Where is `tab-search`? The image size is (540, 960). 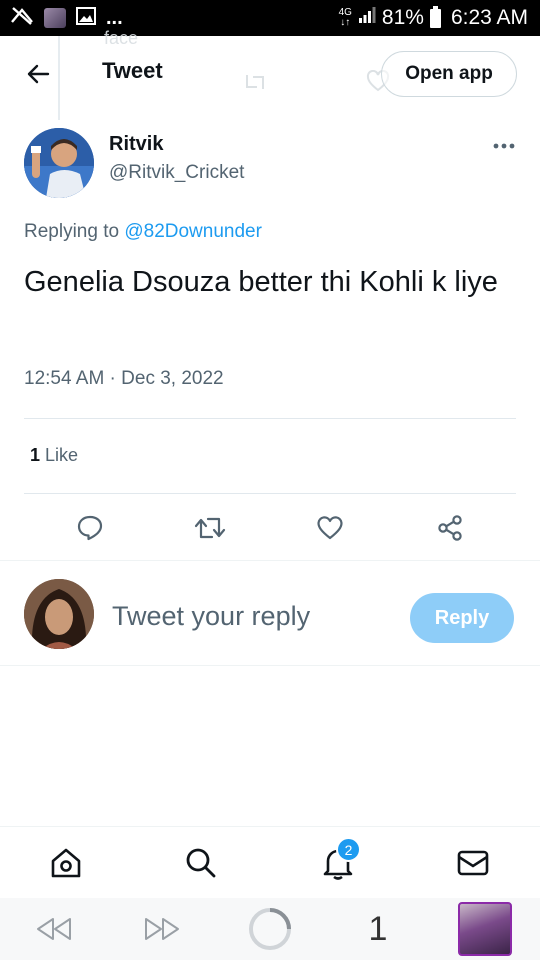 tab-search is located at coordinates (201, 863).